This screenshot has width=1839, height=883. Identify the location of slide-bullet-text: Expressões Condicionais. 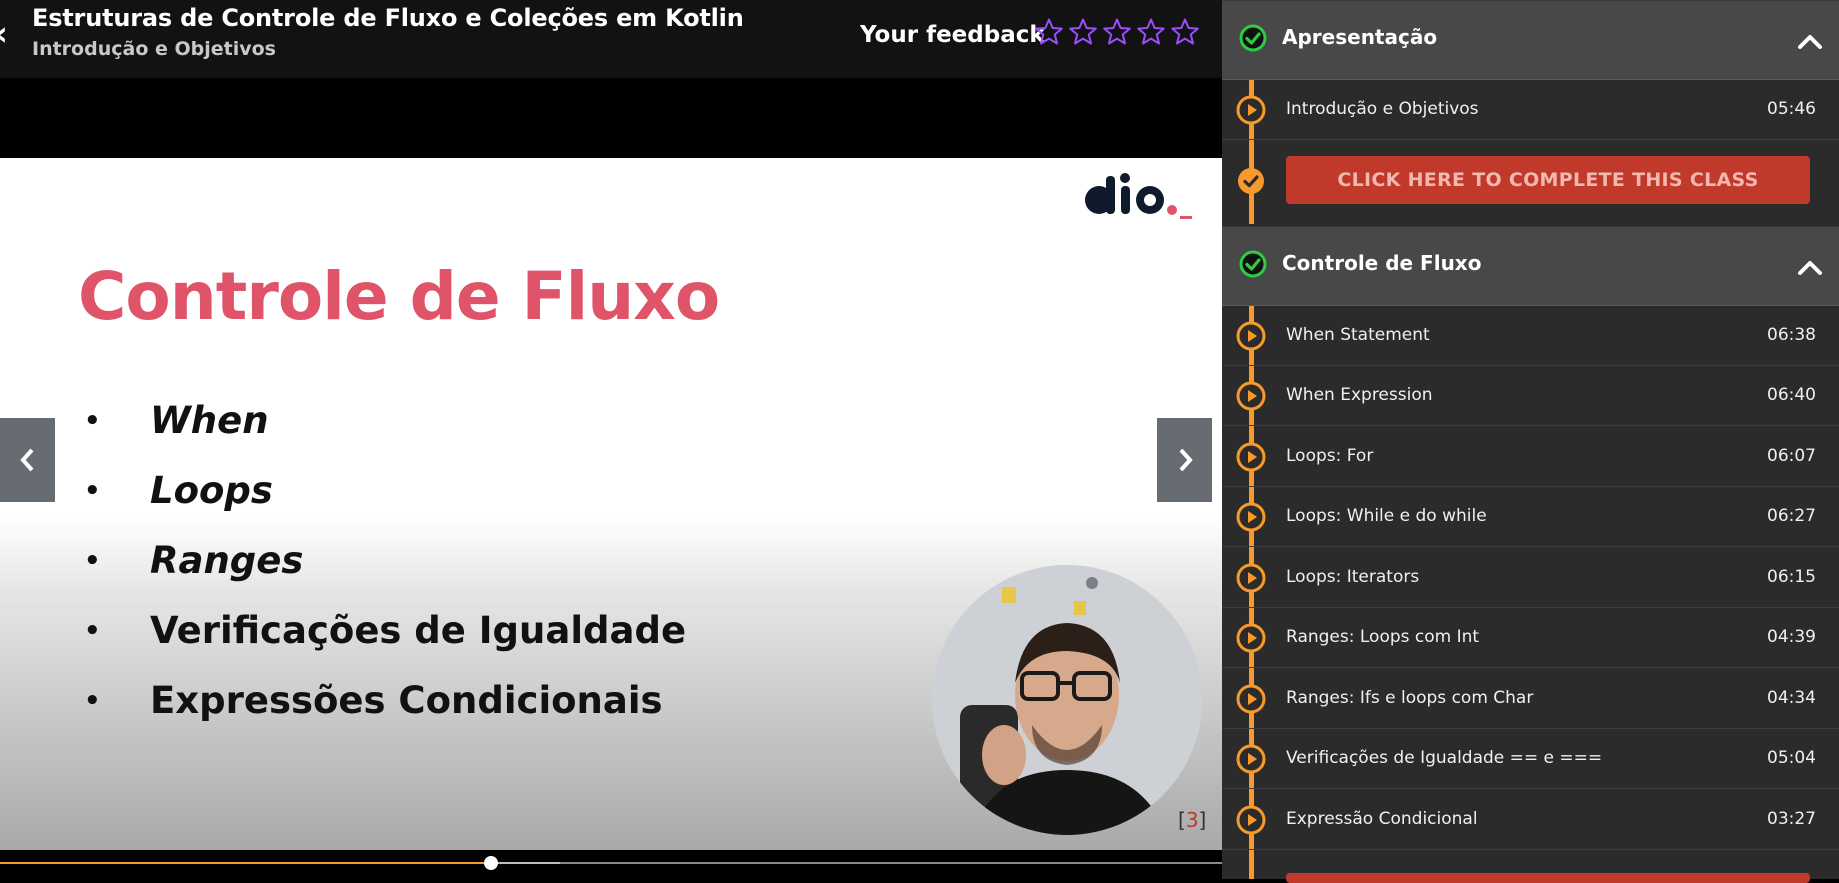
(406, 700).